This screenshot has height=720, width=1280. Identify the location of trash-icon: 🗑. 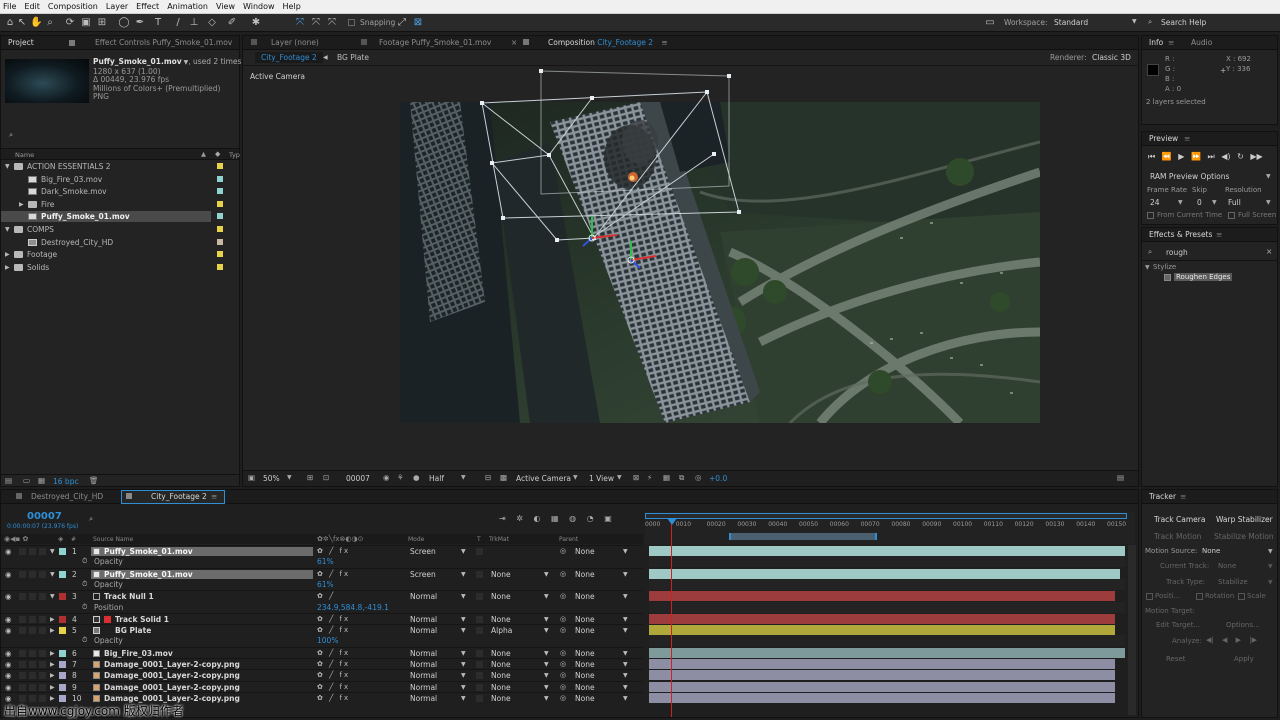
(94, 480).